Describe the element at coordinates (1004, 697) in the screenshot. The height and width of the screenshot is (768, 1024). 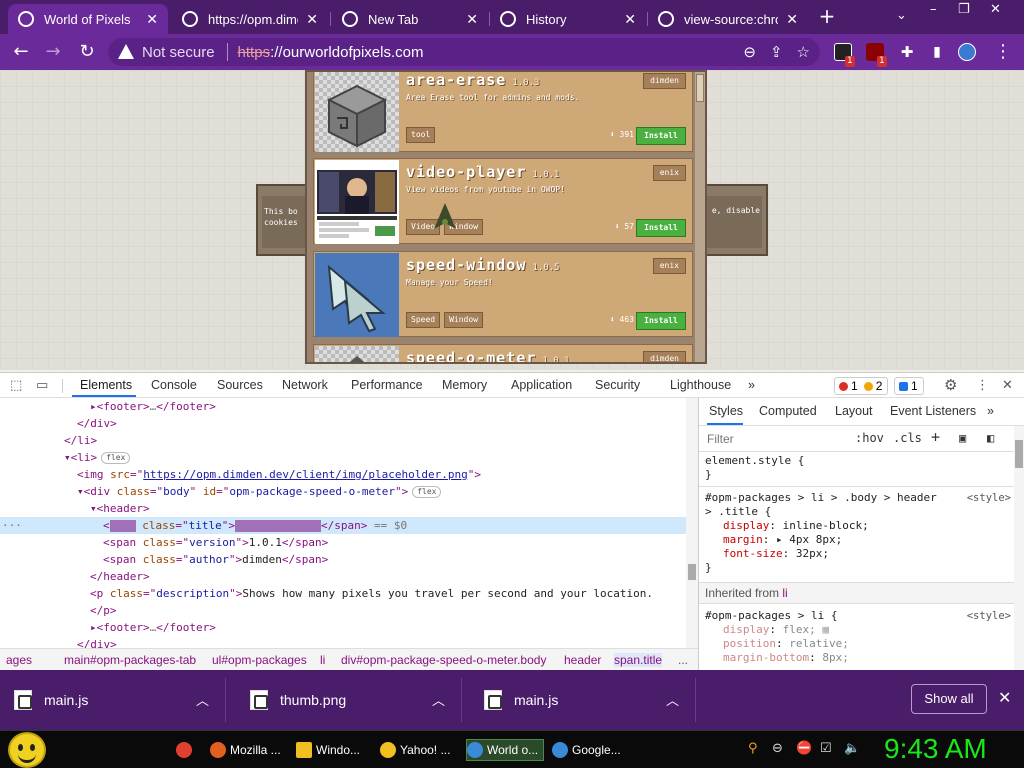
I see `close-shelf-button: ✕` at that location.